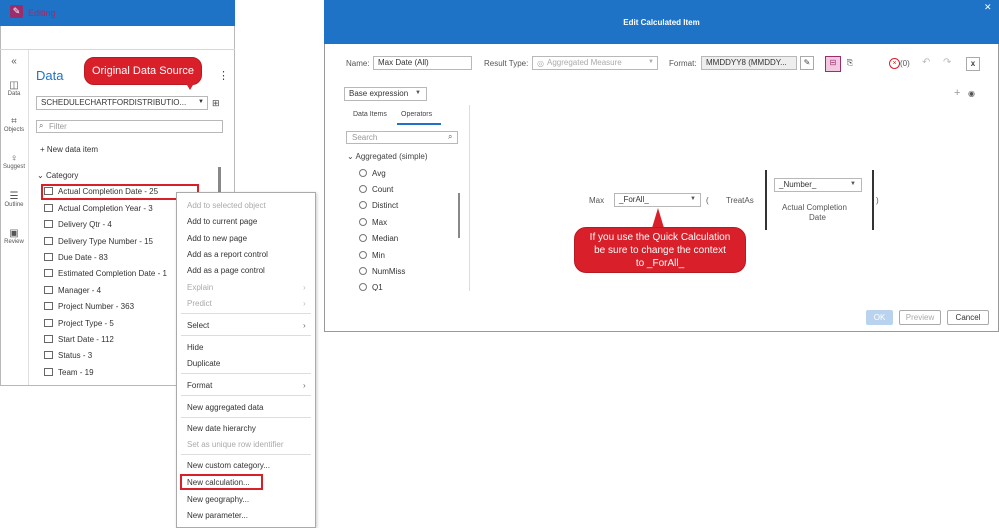  What do you see at coordinates (76, 372) in the screenshot?
I see `data-item-label: Team - 19` at bounding box center [76, 372].